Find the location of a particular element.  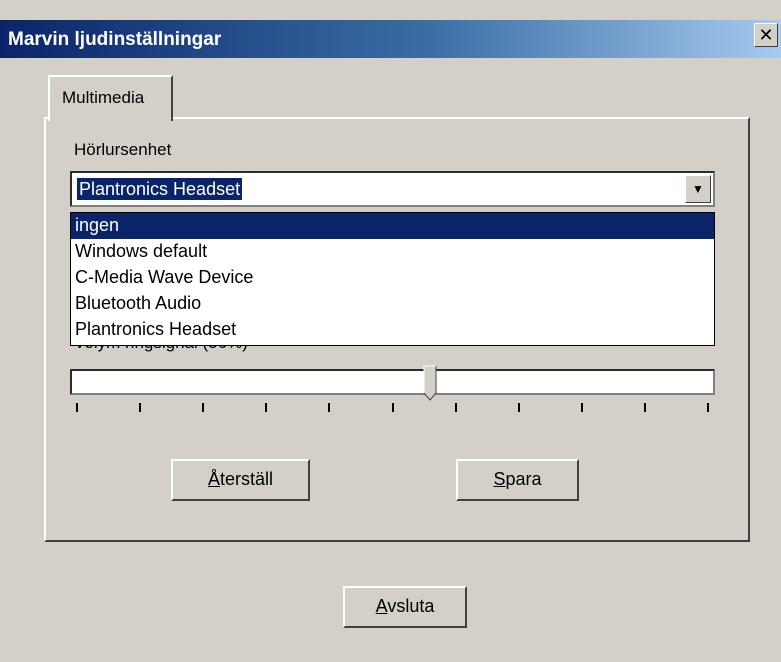

exit-label: vsluta is located at coordinates (411, 606).